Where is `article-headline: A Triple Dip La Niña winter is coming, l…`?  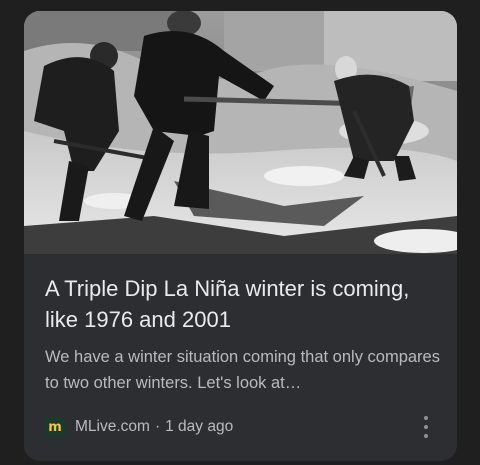
article-headline: A Triple Dip La Niña winter is coming, l… is located at coordinates (242, 304).